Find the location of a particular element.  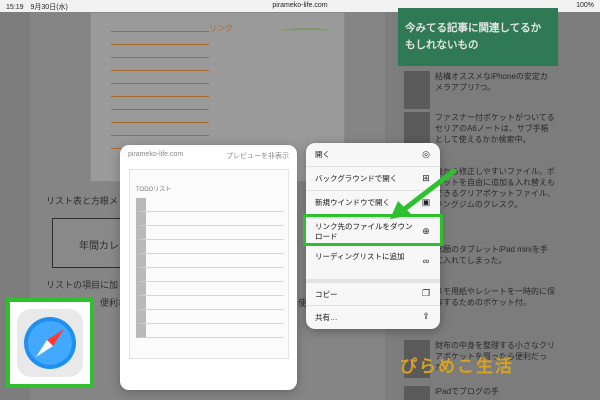

link-note: リンク is located at coordinates (221, 28).